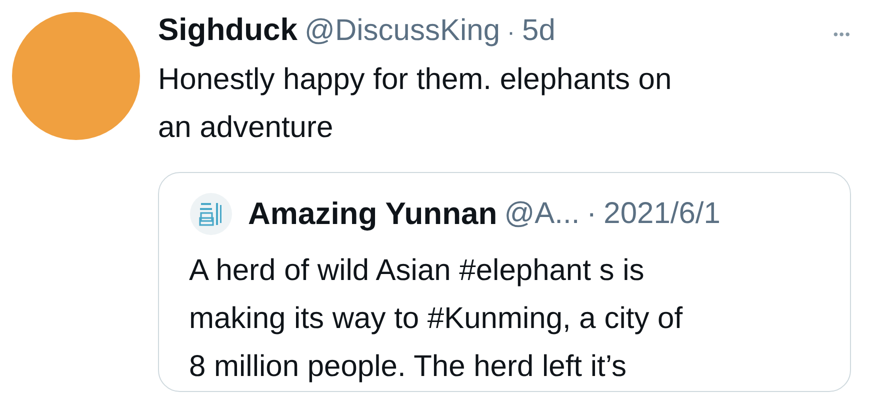 This screenshot has height=408, width=889. I want to click on user-handle: @DiscussKing, so click(402, 31).